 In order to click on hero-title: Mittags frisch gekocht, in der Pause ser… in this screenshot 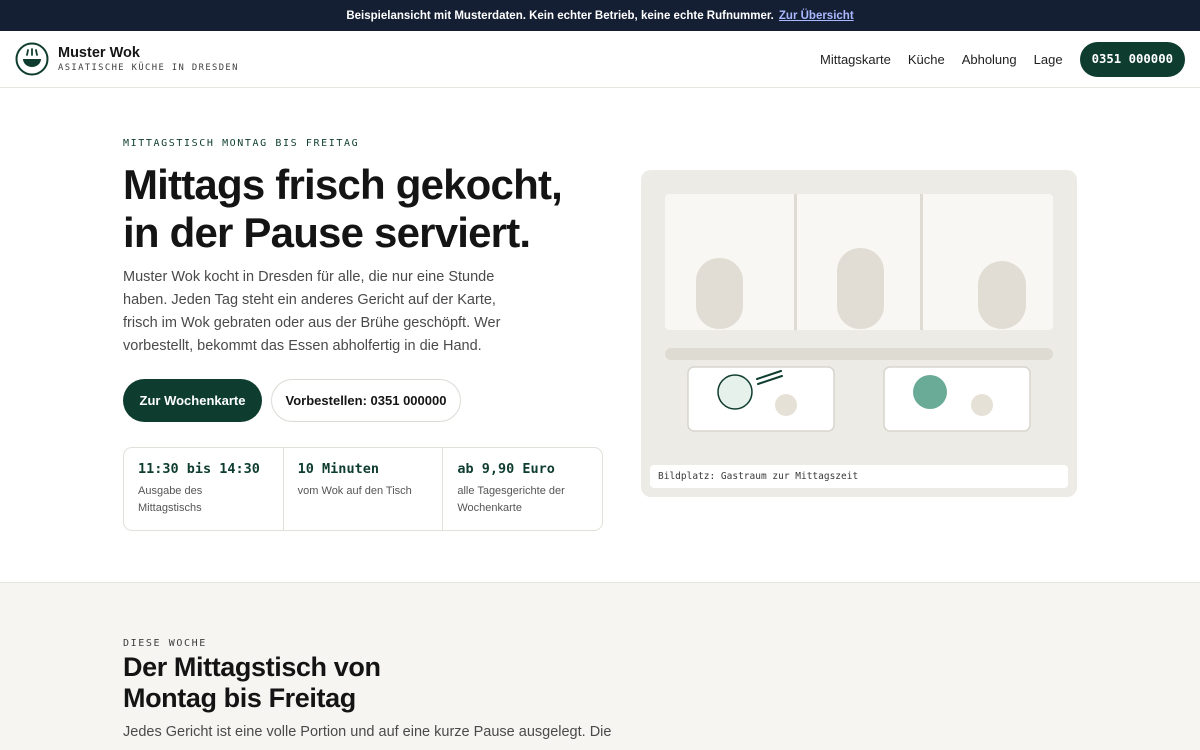, I will do `click(383, 209)`.